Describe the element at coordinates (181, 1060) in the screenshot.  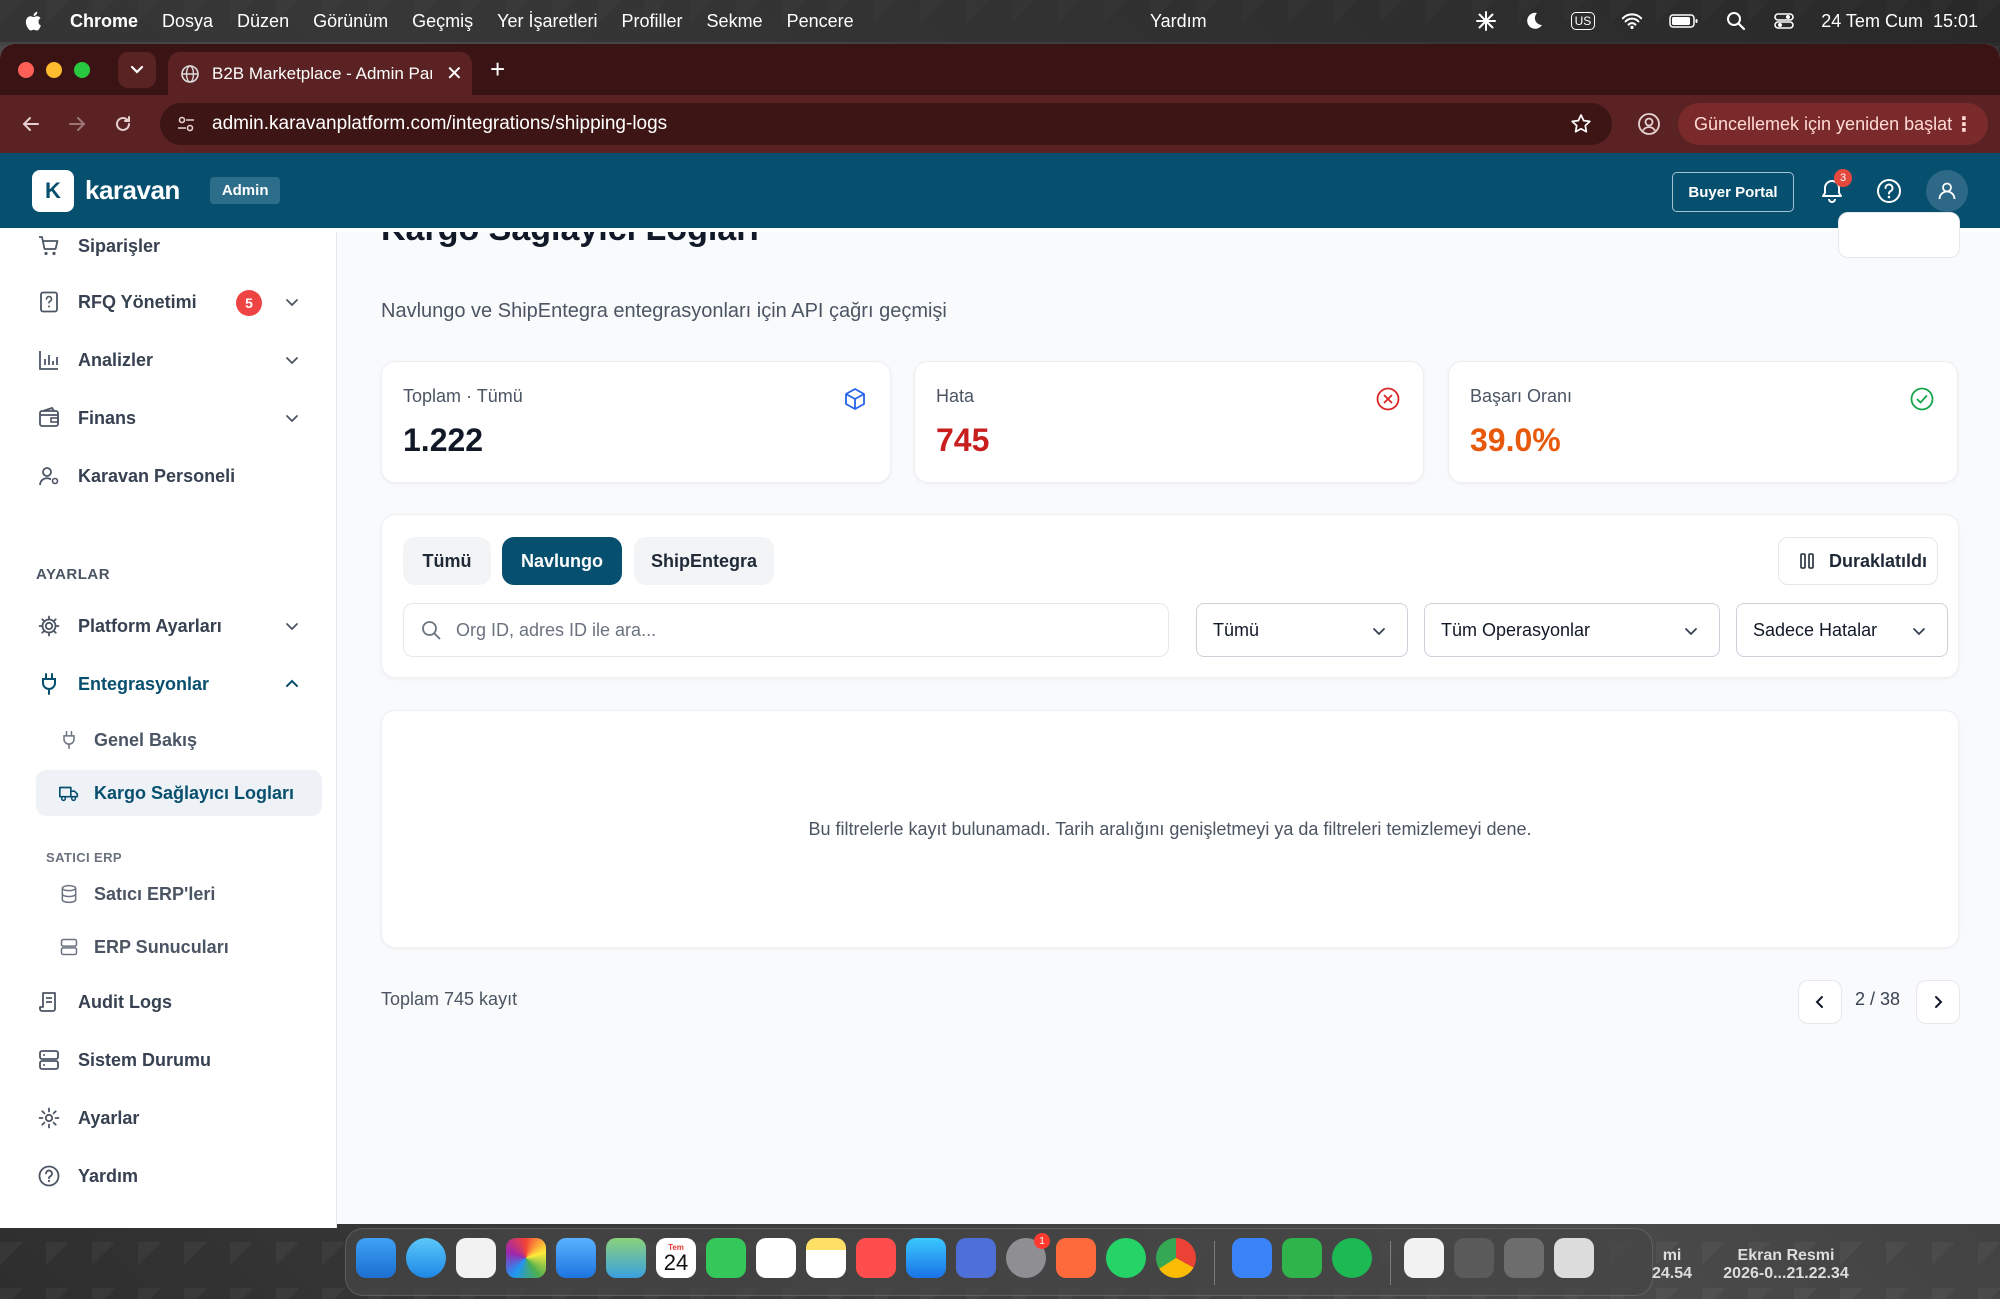
I see `sidebar-item-system-status: Sistem Durumu` at that location.